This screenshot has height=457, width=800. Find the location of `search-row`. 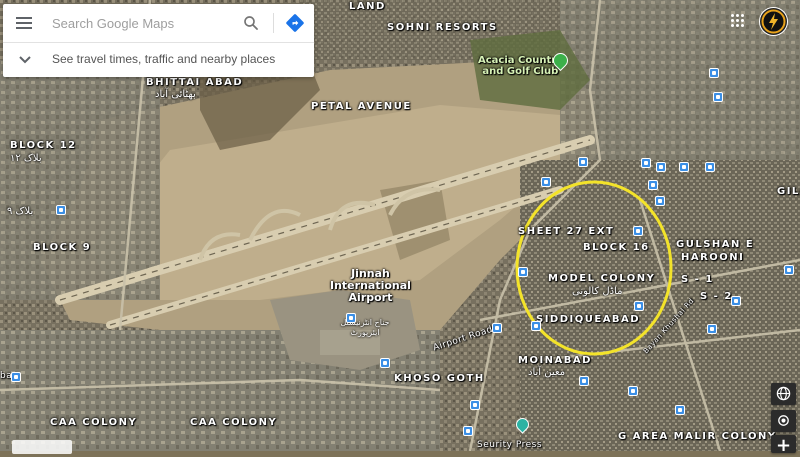

search-row is located at coordinates (158, 23).